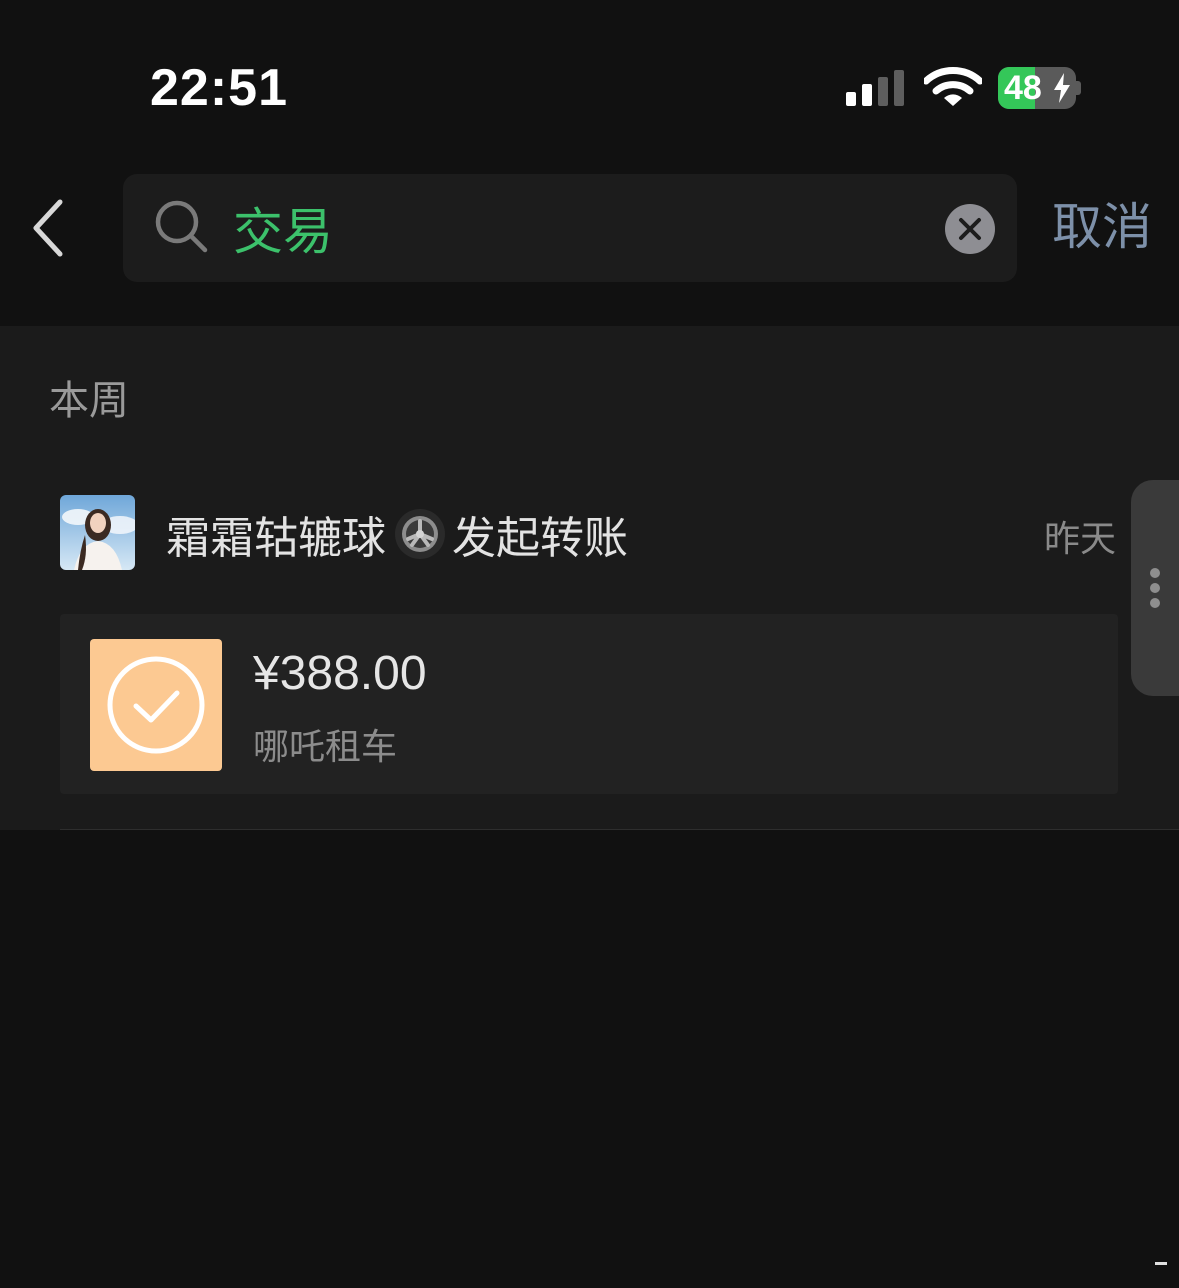 The width and height of the screenshot is (1179, 1288). I want to click on check-circle-icon, so click(156, 705).